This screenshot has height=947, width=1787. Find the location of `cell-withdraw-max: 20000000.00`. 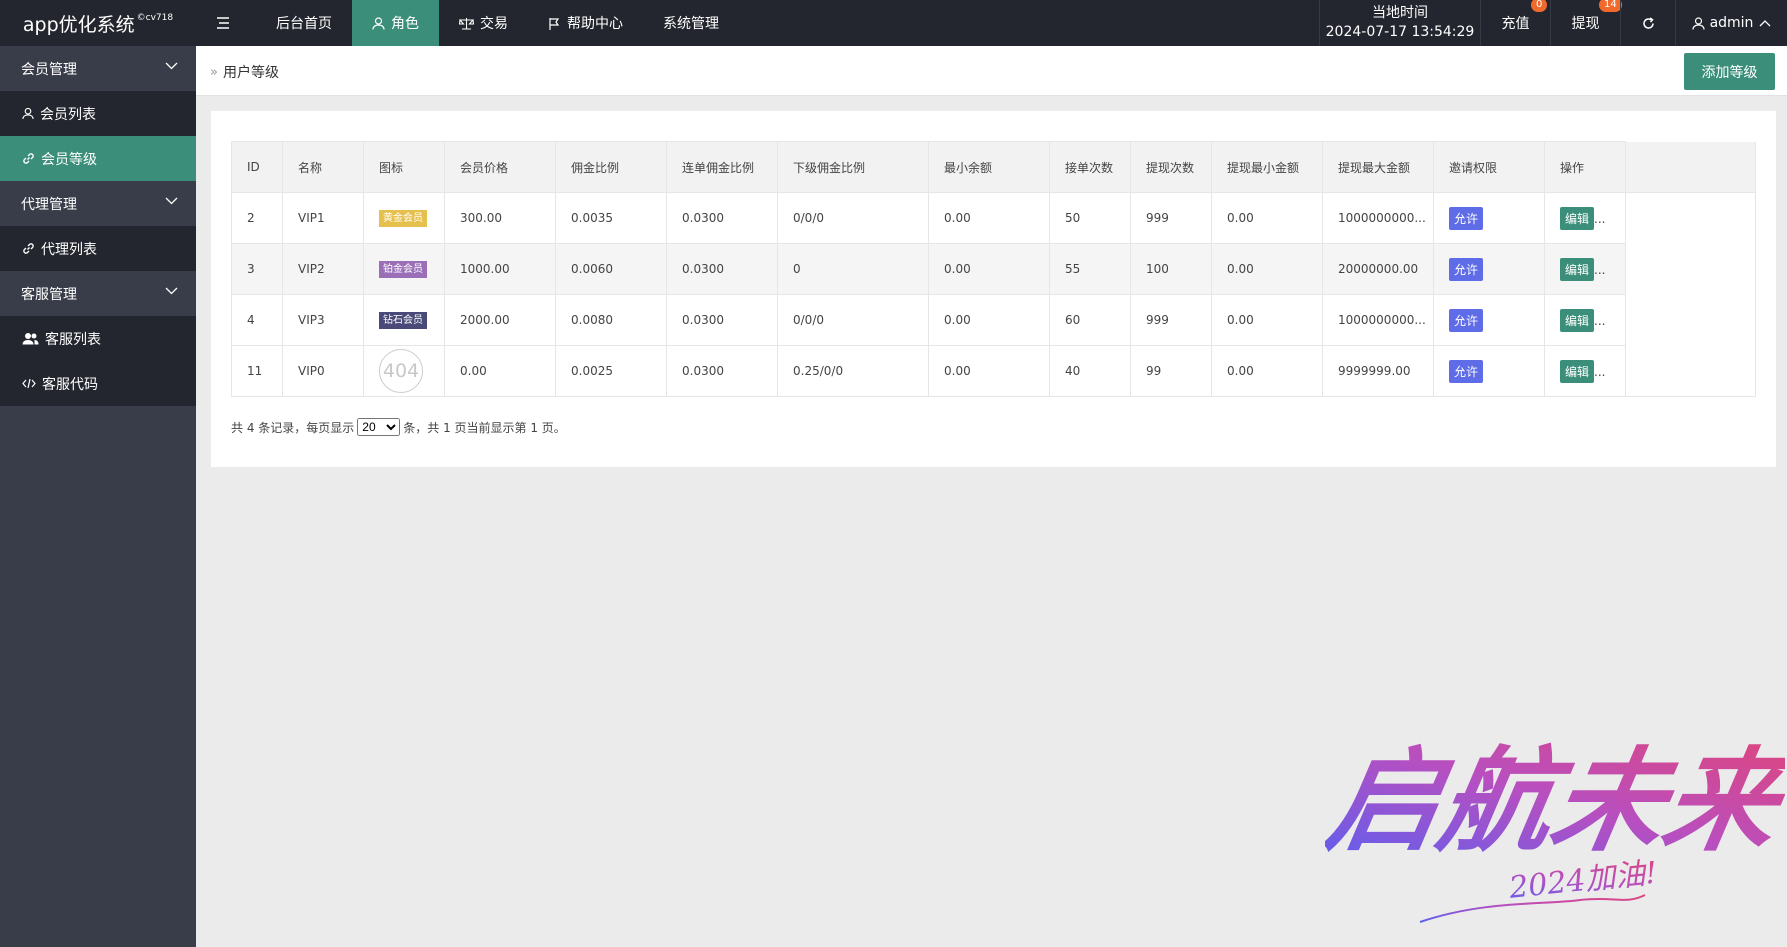

cell-withdraw-max: 20000000.00 is located at coordinates (1378, 269).